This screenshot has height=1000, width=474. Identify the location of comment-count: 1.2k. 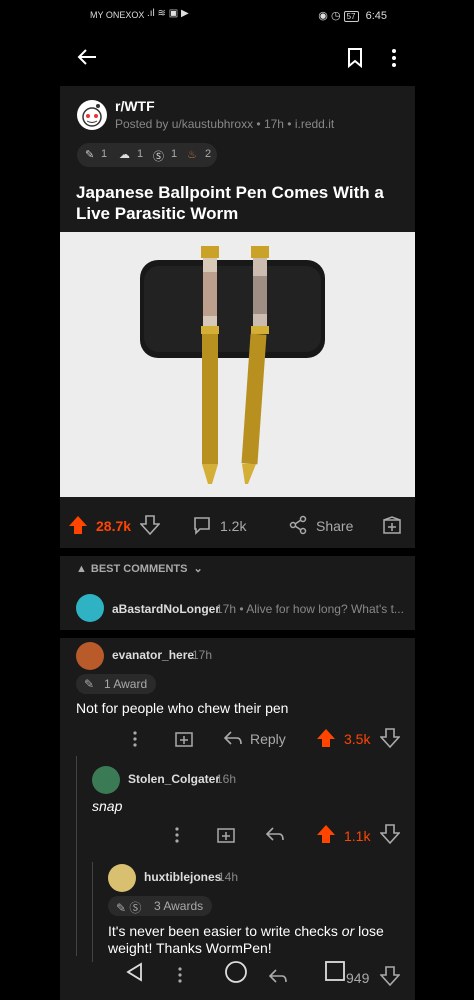
(233, 526).